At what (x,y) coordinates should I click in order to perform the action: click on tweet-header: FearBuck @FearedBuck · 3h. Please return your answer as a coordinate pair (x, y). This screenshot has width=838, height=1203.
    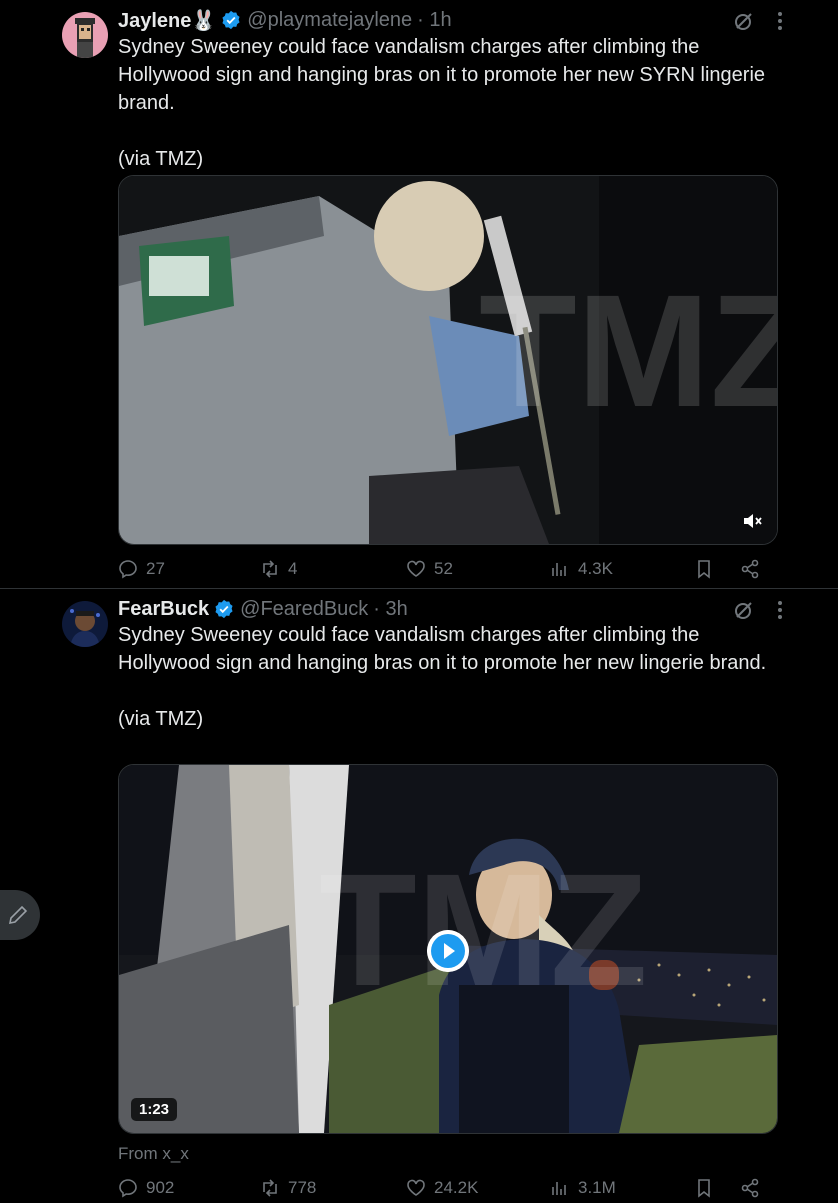
    Looking at the image, I should click on (263, 609).